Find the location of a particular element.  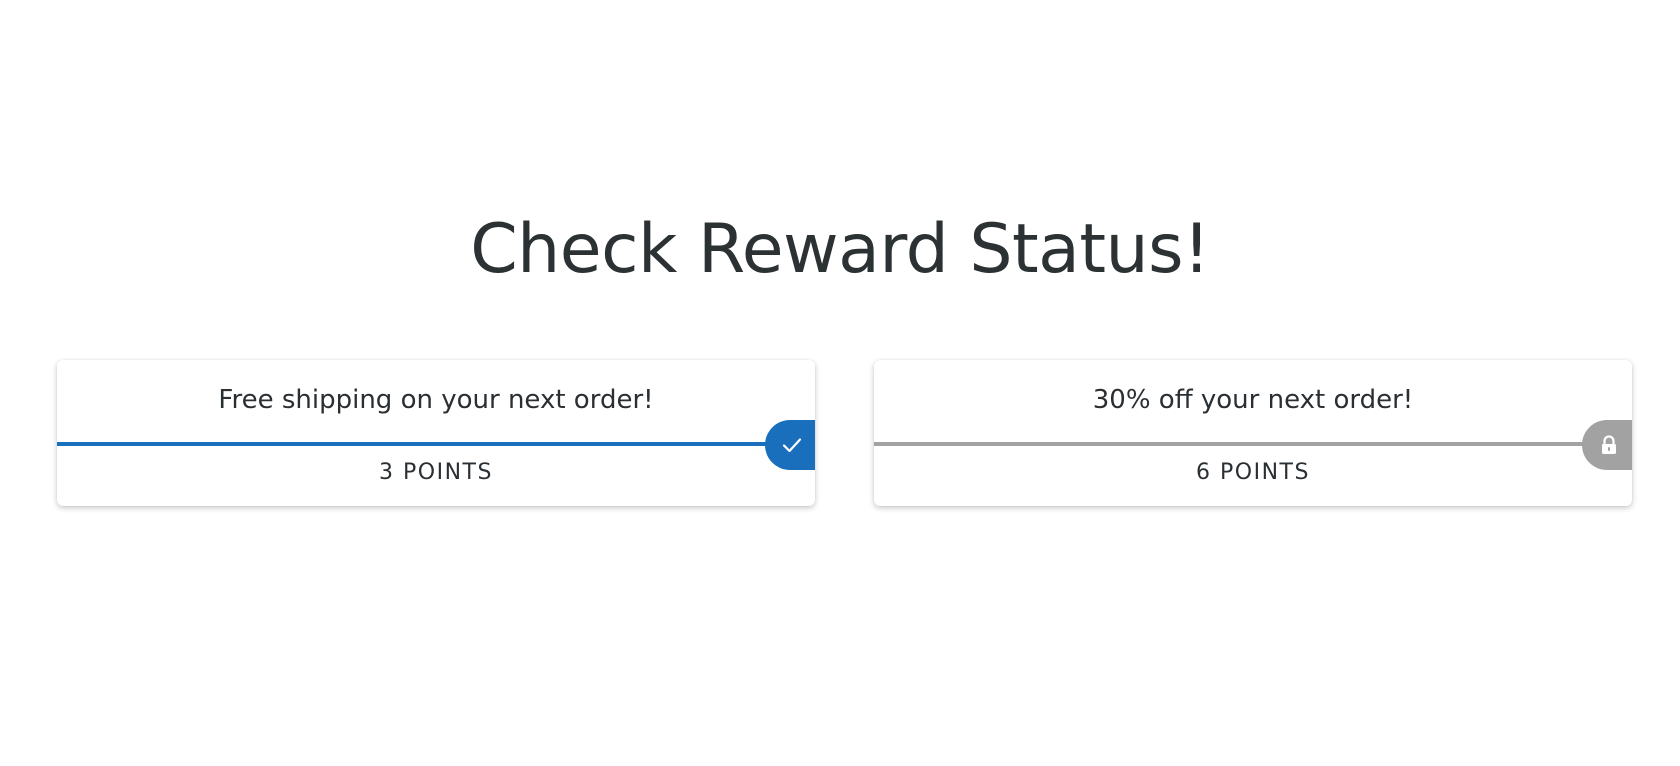

check-icon is located at coordinates (792, 445).